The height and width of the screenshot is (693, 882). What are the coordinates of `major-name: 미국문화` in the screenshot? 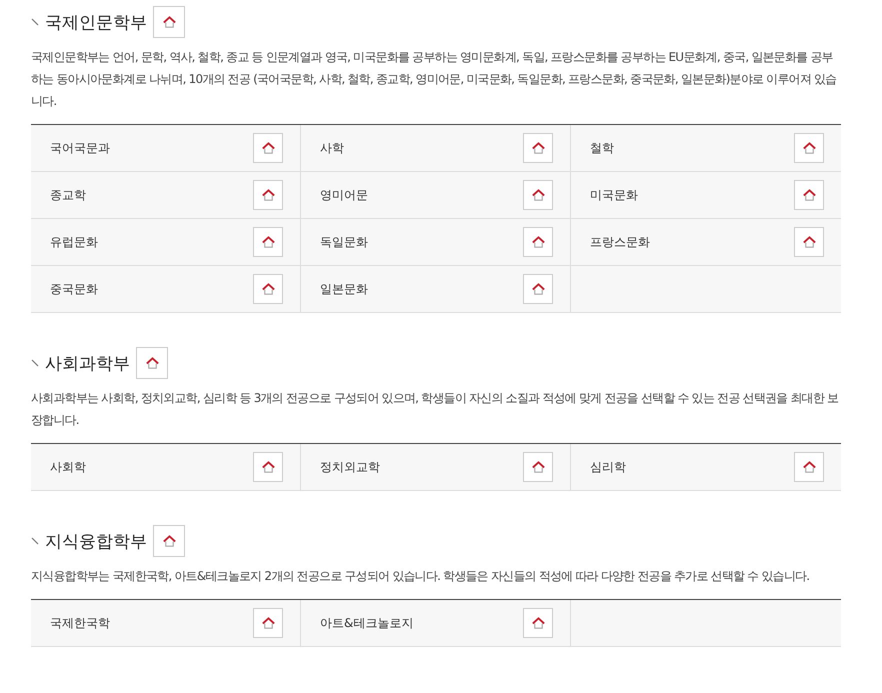 It's located at (614, 195).